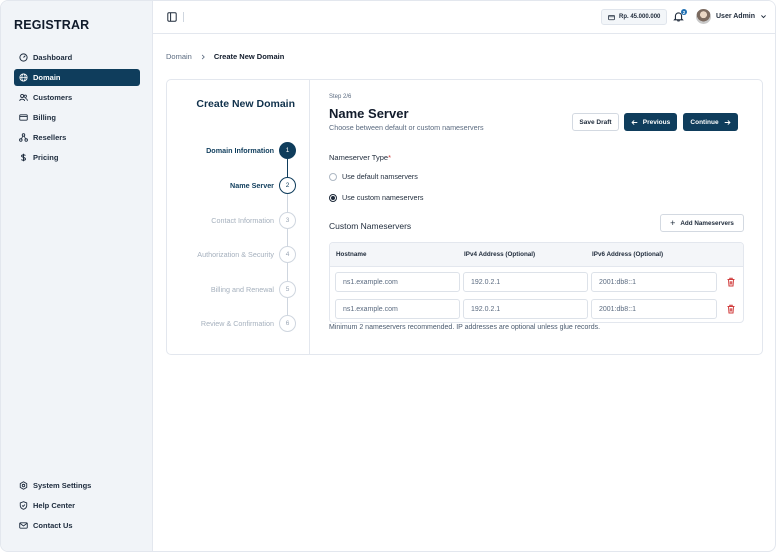 The image size is (776, 552). What do you see at coordinates (242, 220) in the screenshot?
I see `step-label: Contact Information` at bounding box center [242, 220].